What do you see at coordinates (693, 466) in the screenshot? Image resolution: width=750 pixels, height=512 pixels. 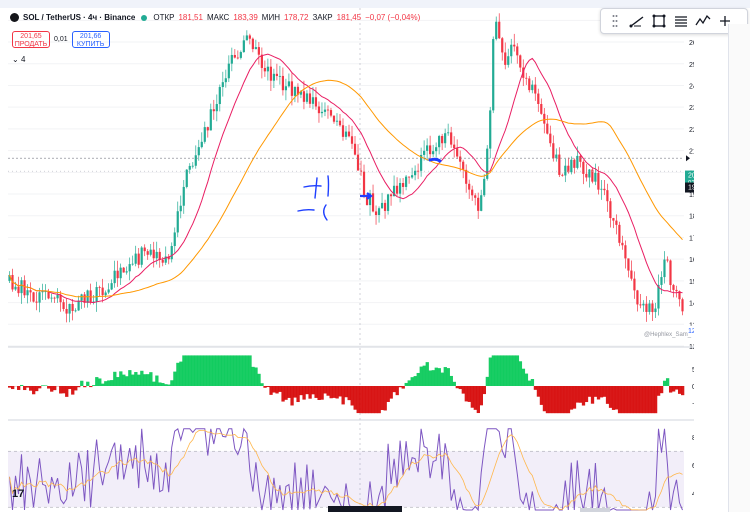 I see `rsi-tick-label: 60,00` at bounding box center [693, 466].